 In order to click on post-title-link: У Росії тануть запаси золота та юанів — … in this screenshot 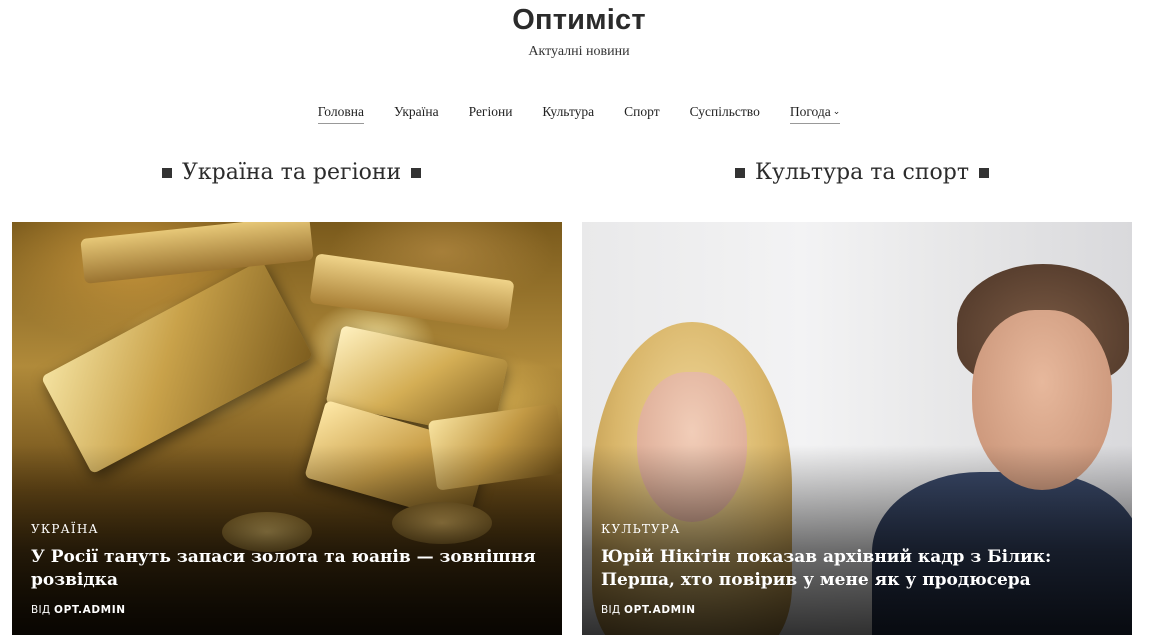, I will do `click(287, 569)`.